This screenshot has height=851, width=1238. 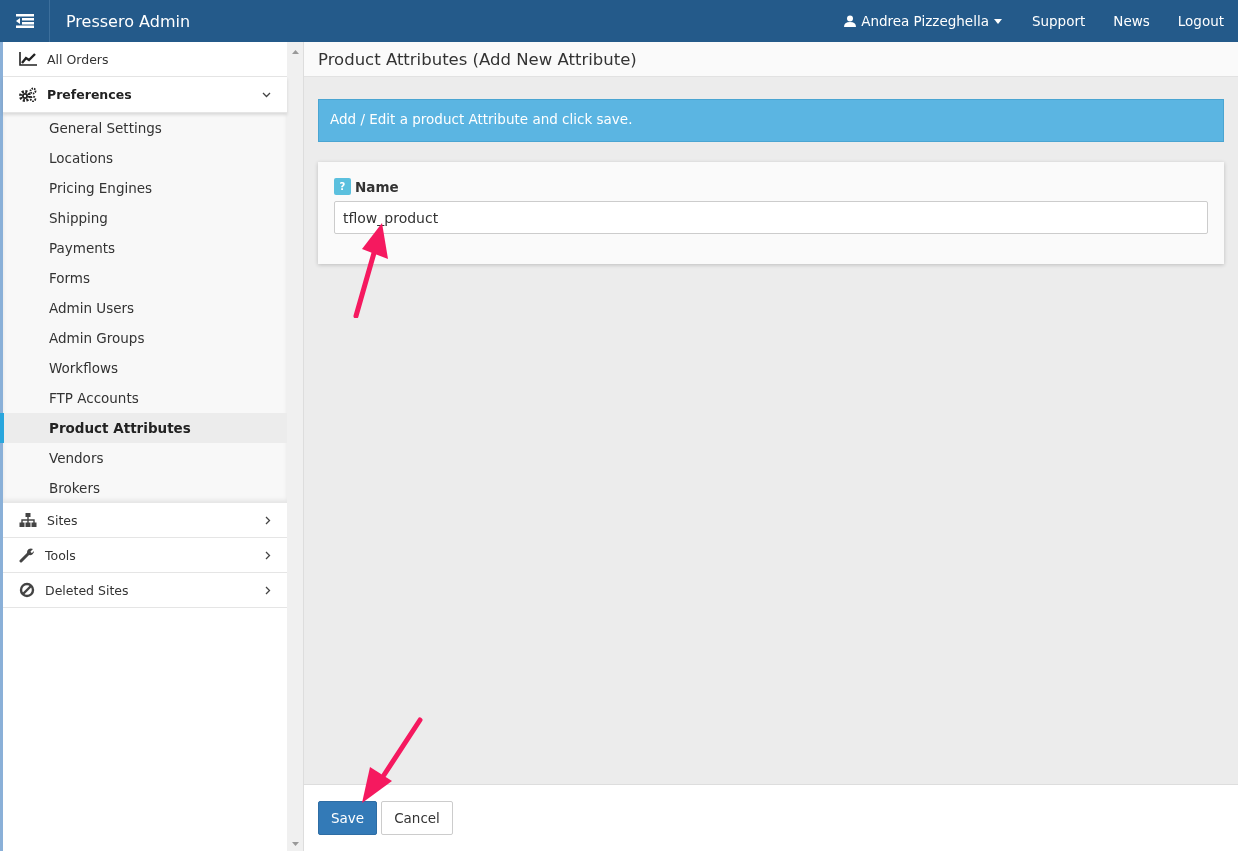 I want to click on caret-icon, so click(x=997, y=21).